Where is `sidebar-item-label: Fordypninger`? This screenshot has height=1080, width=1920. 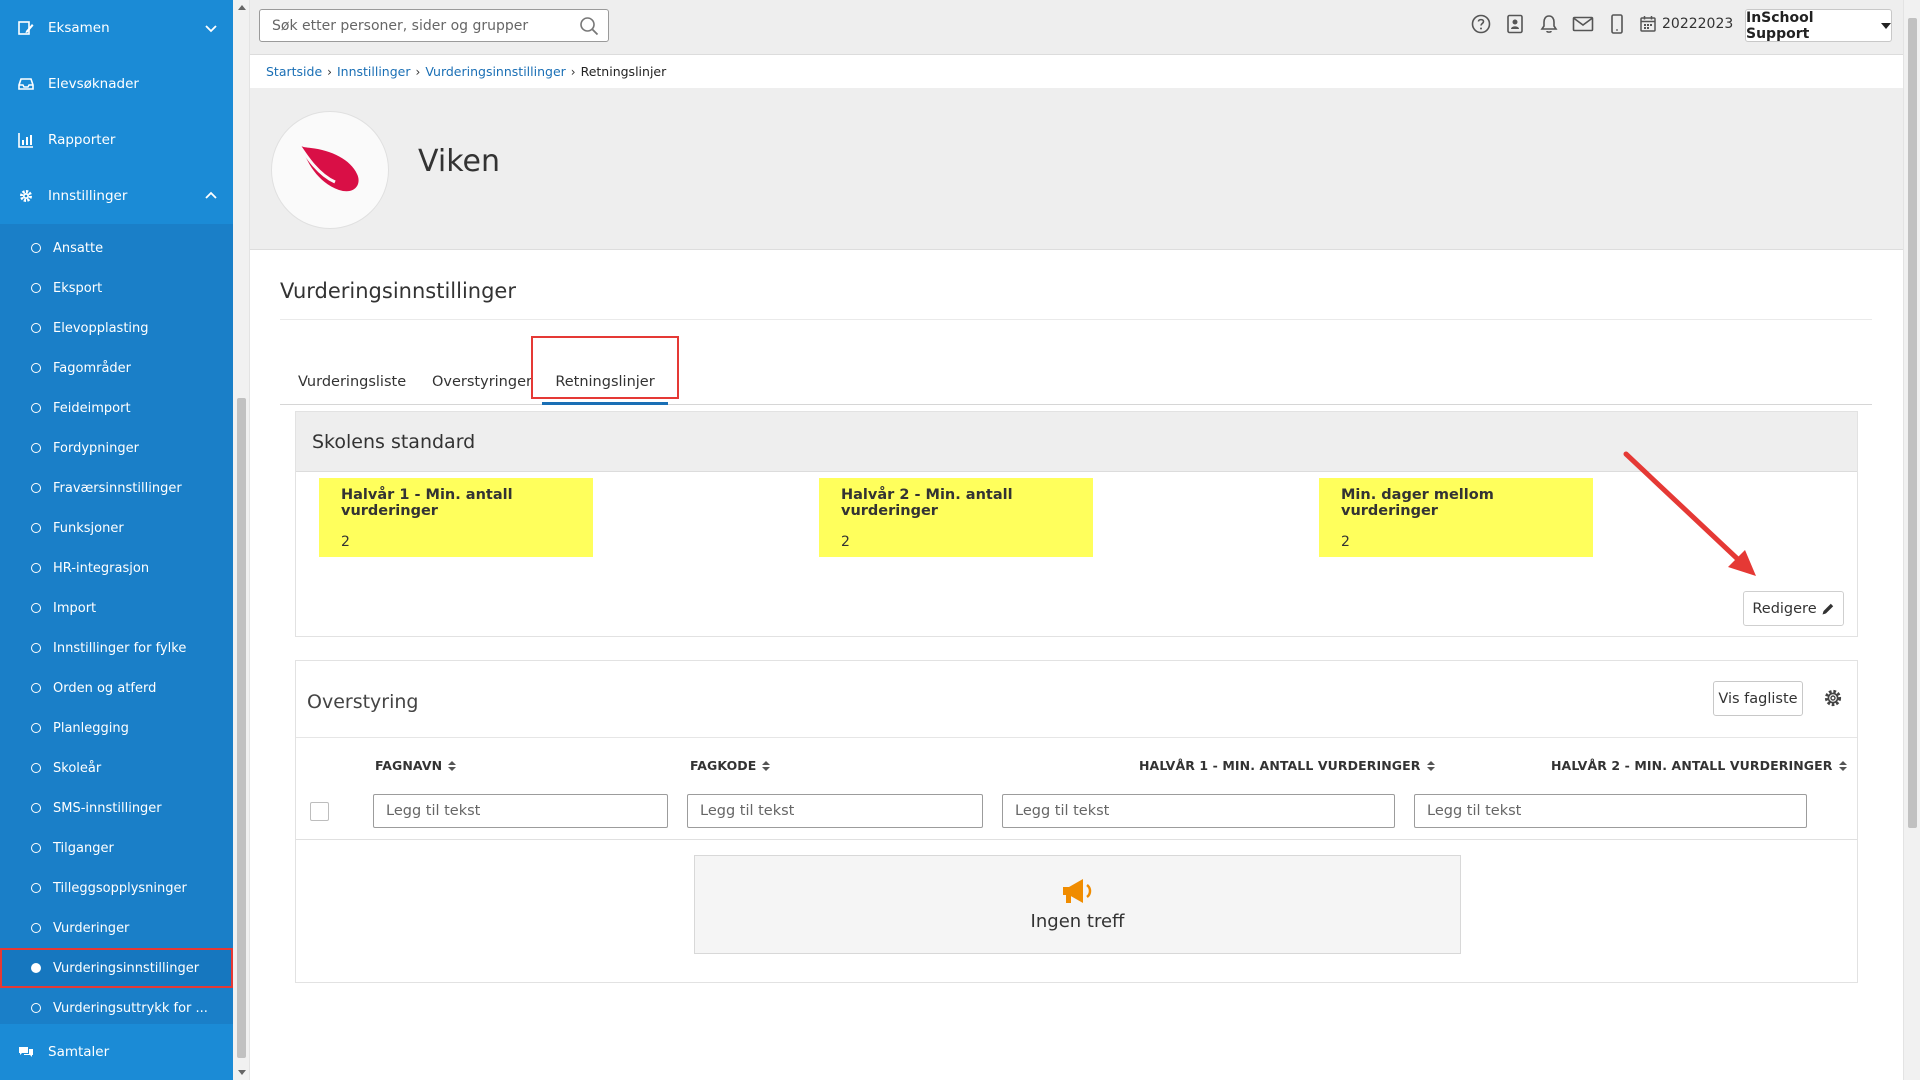 sidebar-item-label: Fordypninger is located at coordinates (96, 448).